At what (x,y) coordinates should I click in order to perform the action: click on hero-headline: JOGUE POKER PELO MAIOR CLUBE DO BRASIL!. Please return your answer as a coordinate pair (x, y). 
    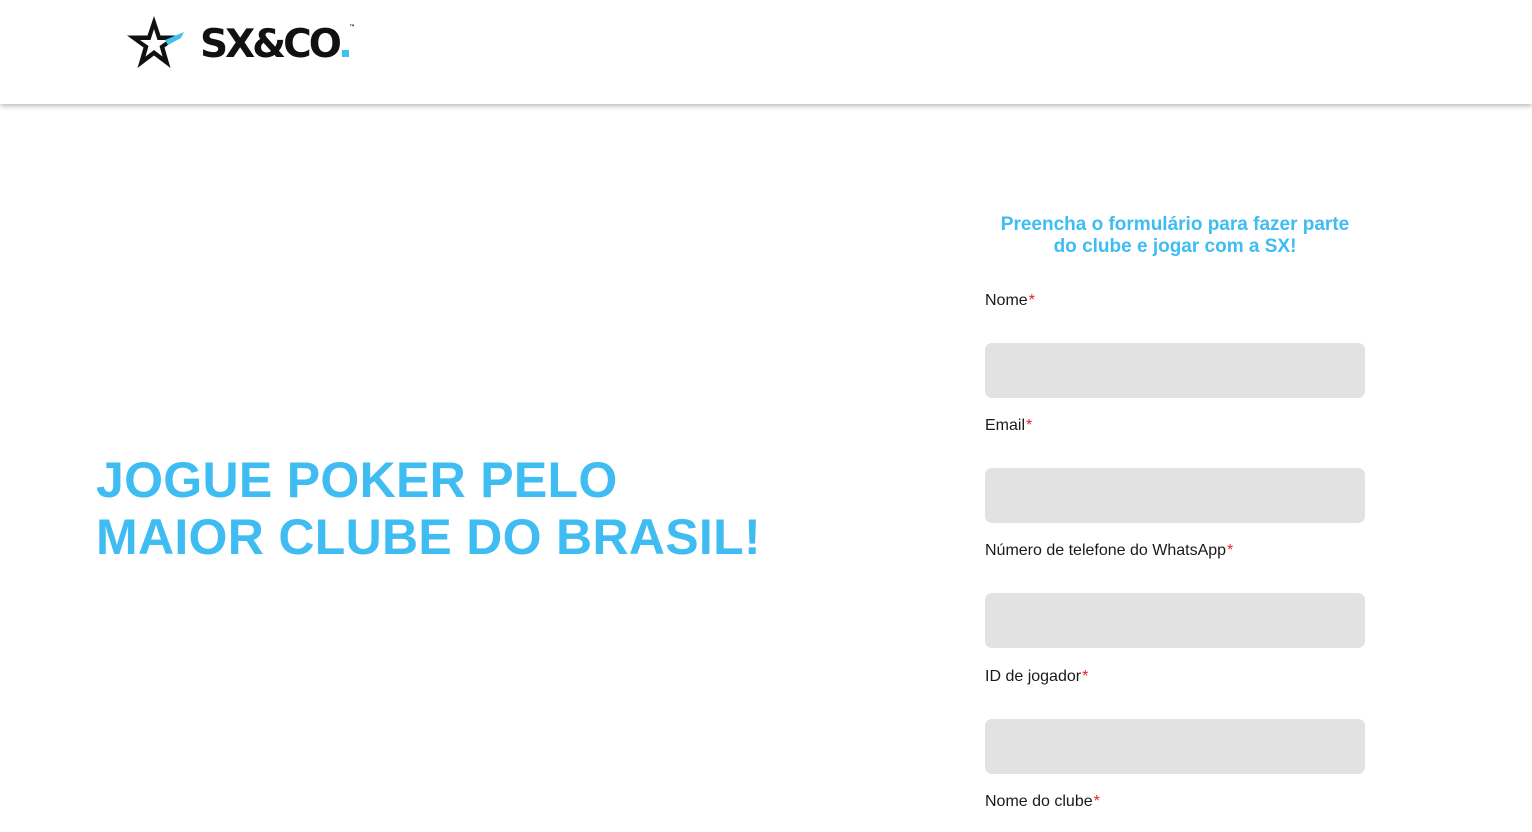
    Looking at the image, I should click on (428, 509).